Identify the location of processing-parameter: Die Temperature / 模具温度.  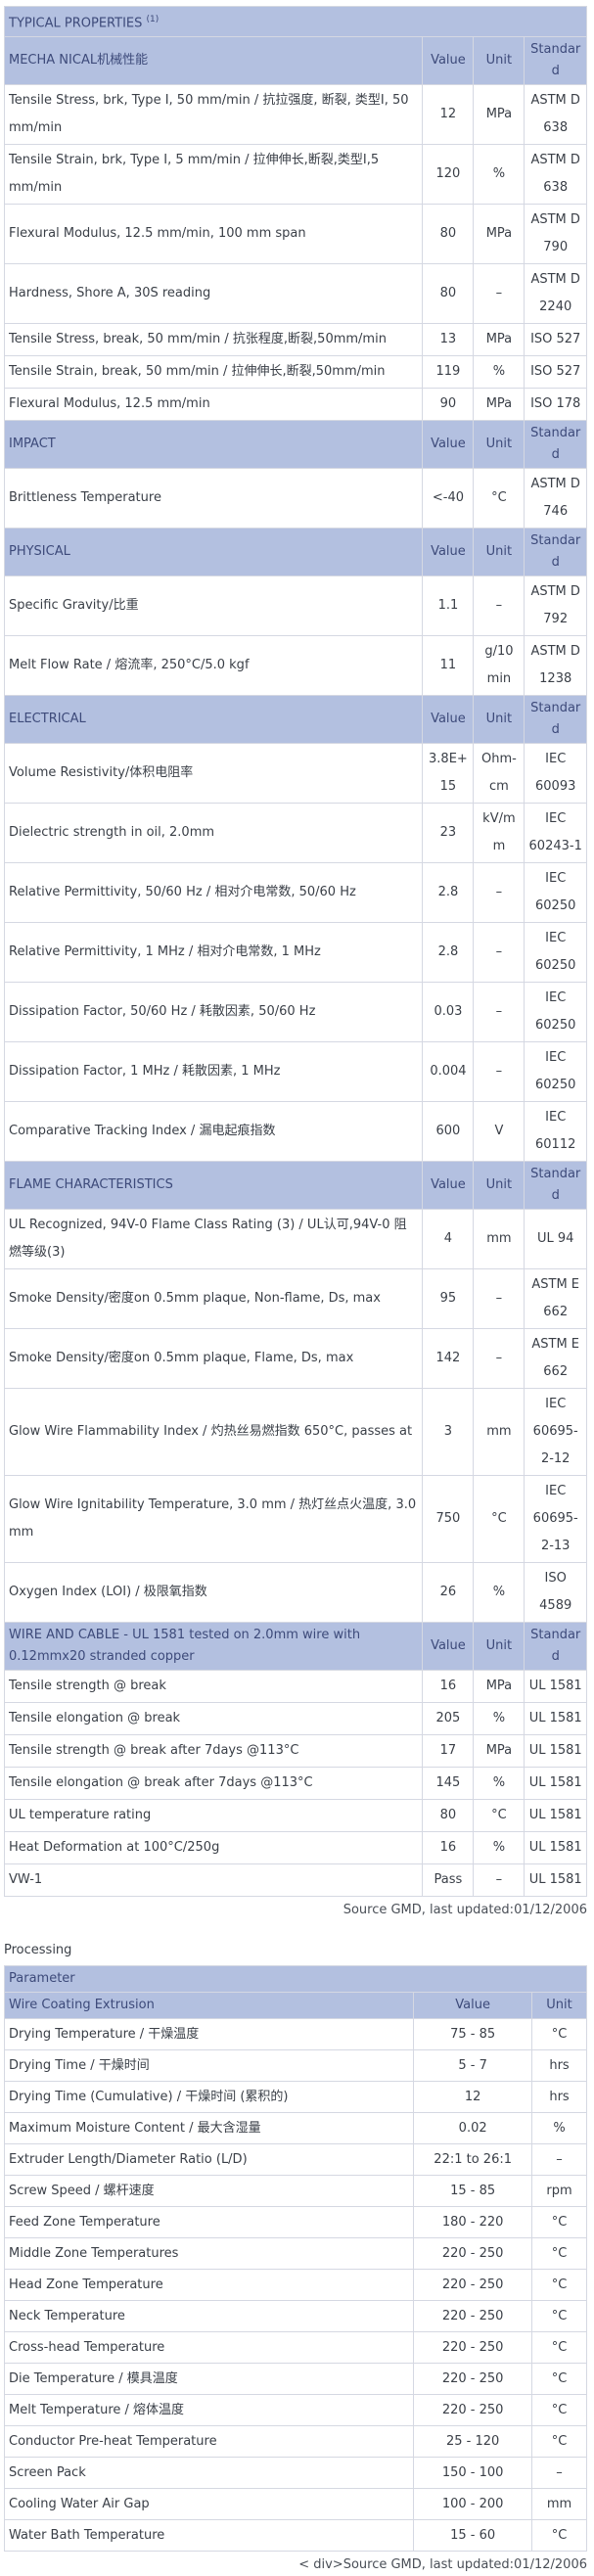
(209, 2379).